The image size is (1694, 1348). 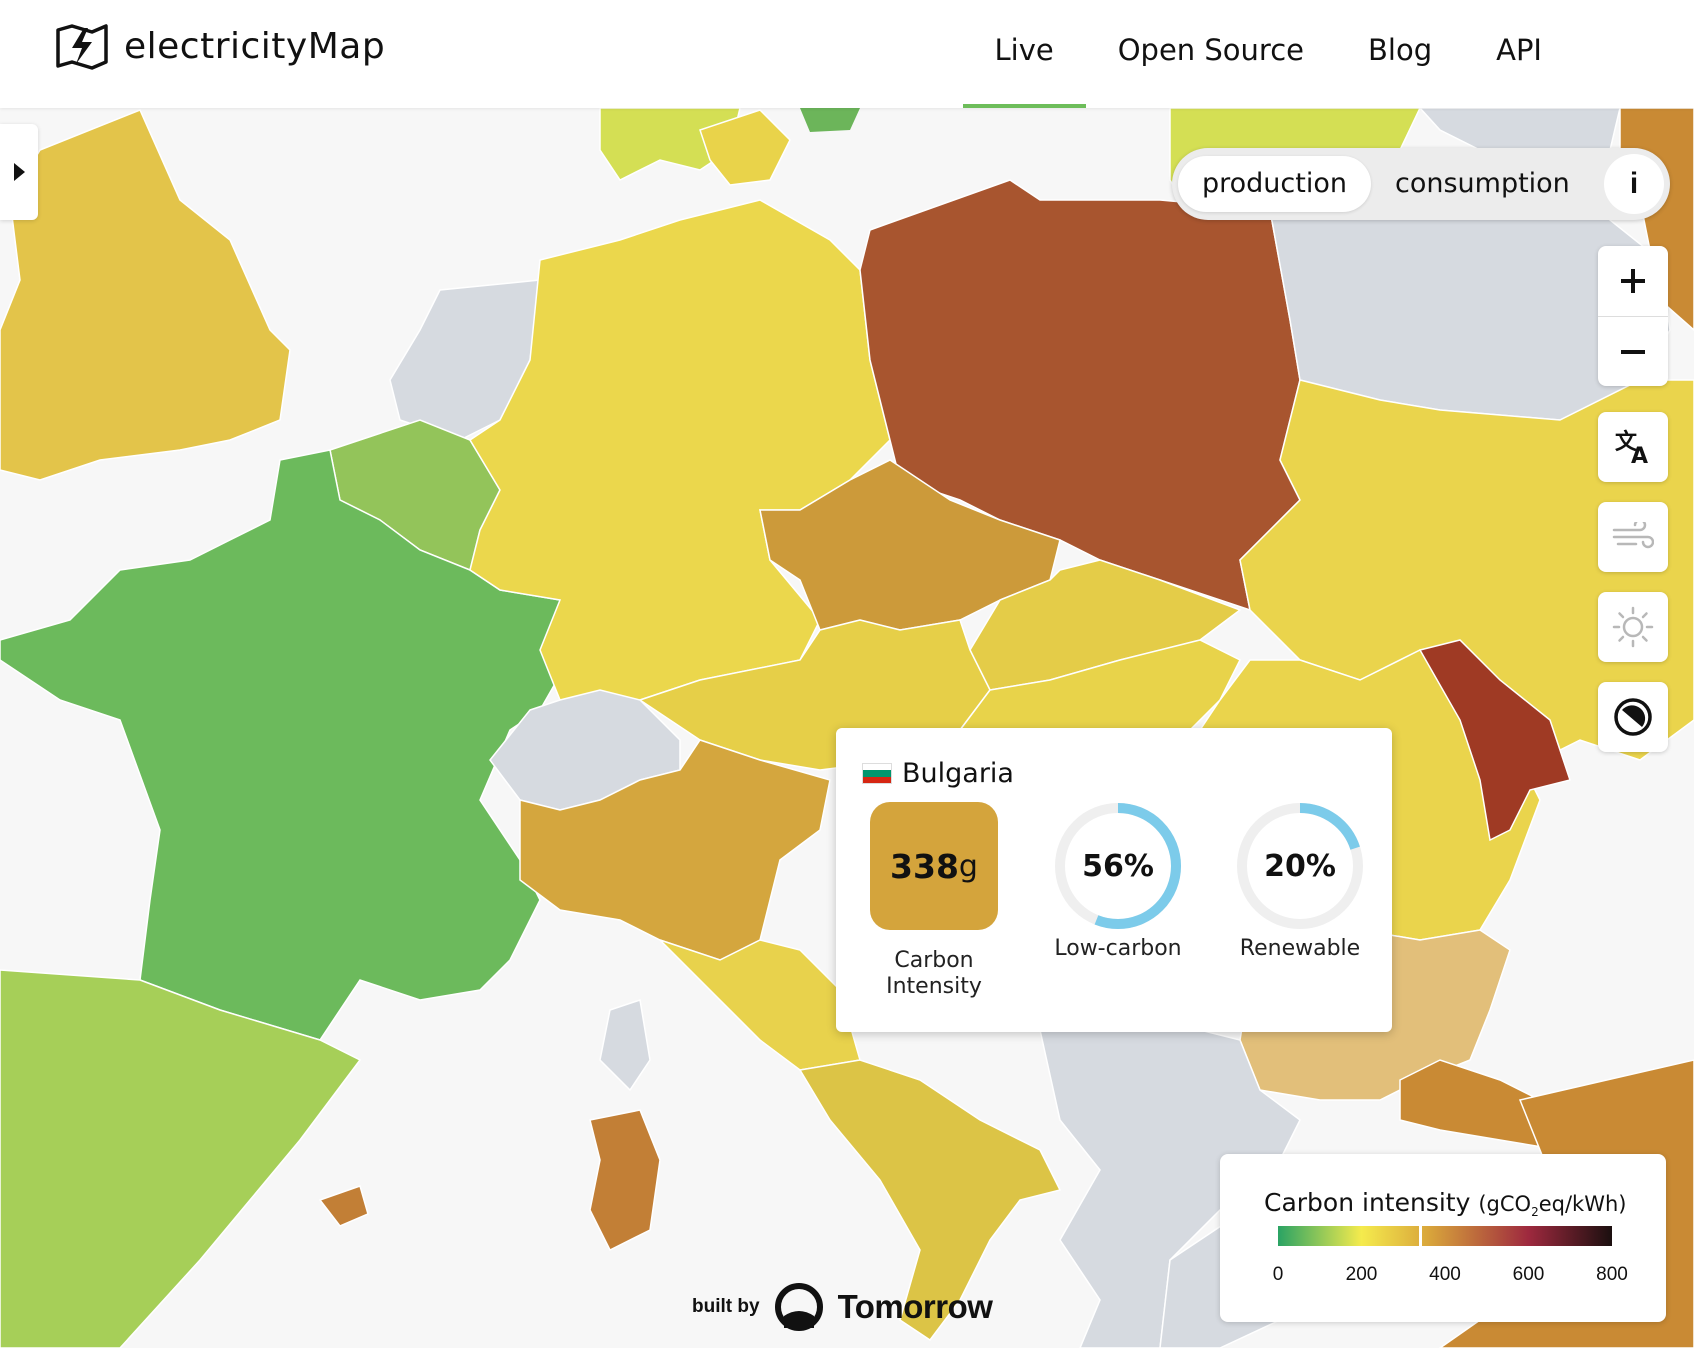 I want to click on app-name: electricityMap, so click(x=255, y=46).